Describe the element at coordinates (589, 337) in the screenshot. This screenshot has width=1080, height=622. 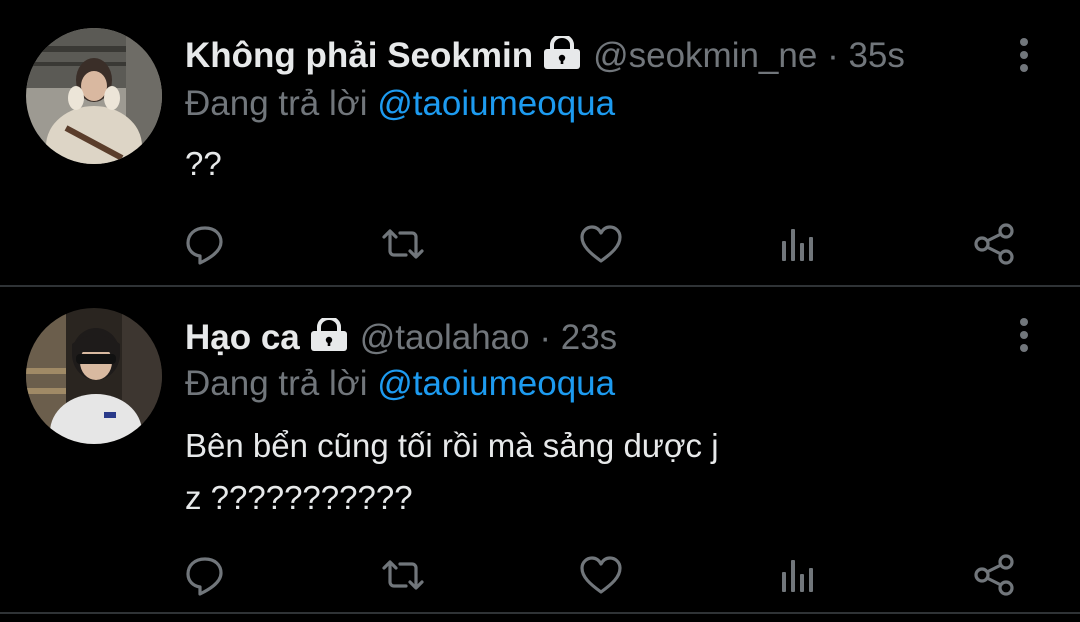
I see `timestamp: 23s` at that location.